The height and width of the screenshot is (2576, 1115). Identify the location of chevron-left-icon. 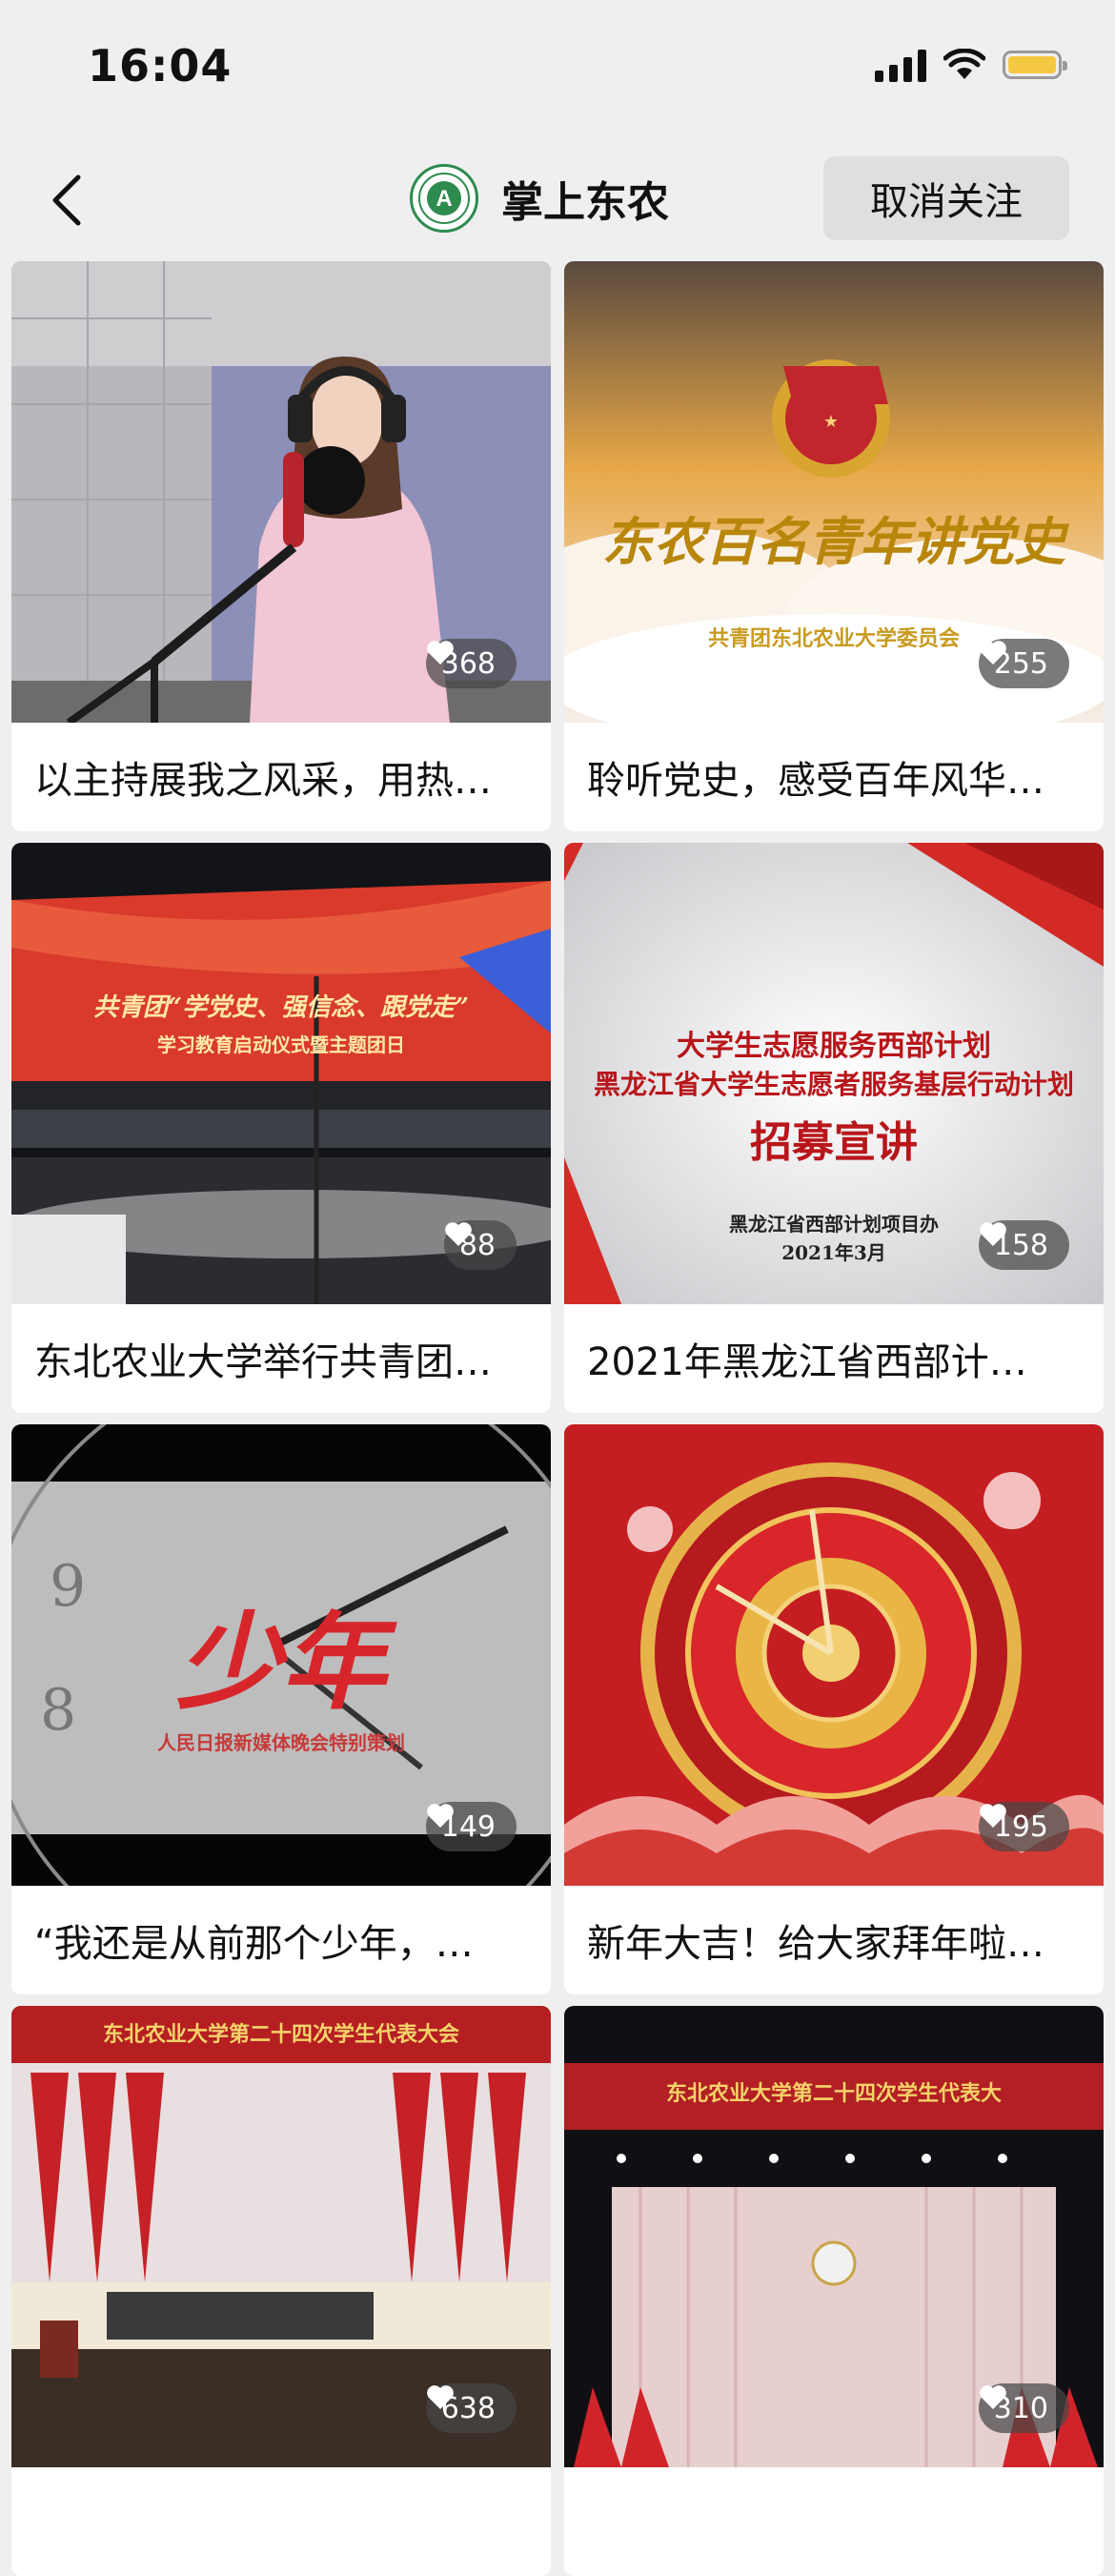
(66, 200).